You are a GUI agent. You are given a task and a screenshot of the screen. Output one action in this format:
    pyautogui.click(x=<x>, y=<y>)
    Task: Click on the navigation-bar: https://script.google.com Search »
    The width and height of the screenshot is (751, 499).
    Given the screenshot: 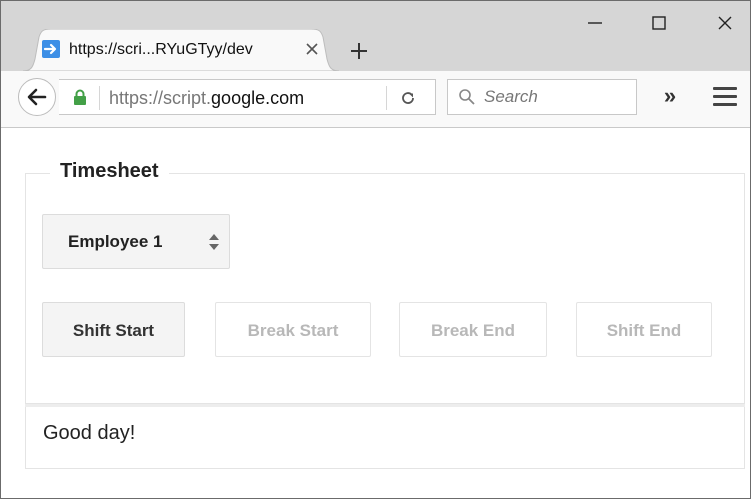 What is the action you would take?
    pyautogui.click(x=375, y=99)
    